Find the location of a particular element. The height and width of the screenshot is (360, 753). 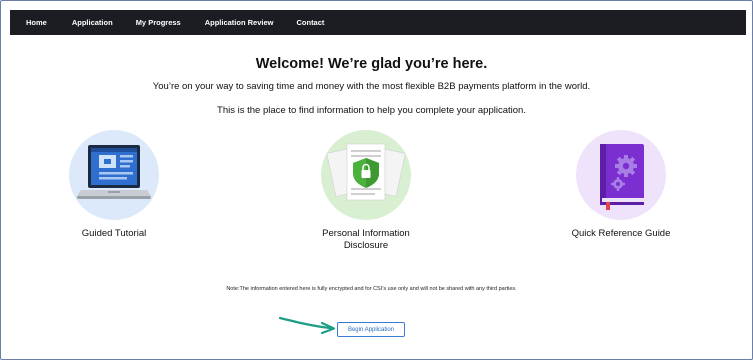

laptop-icon is located at coordinates (114, 172).